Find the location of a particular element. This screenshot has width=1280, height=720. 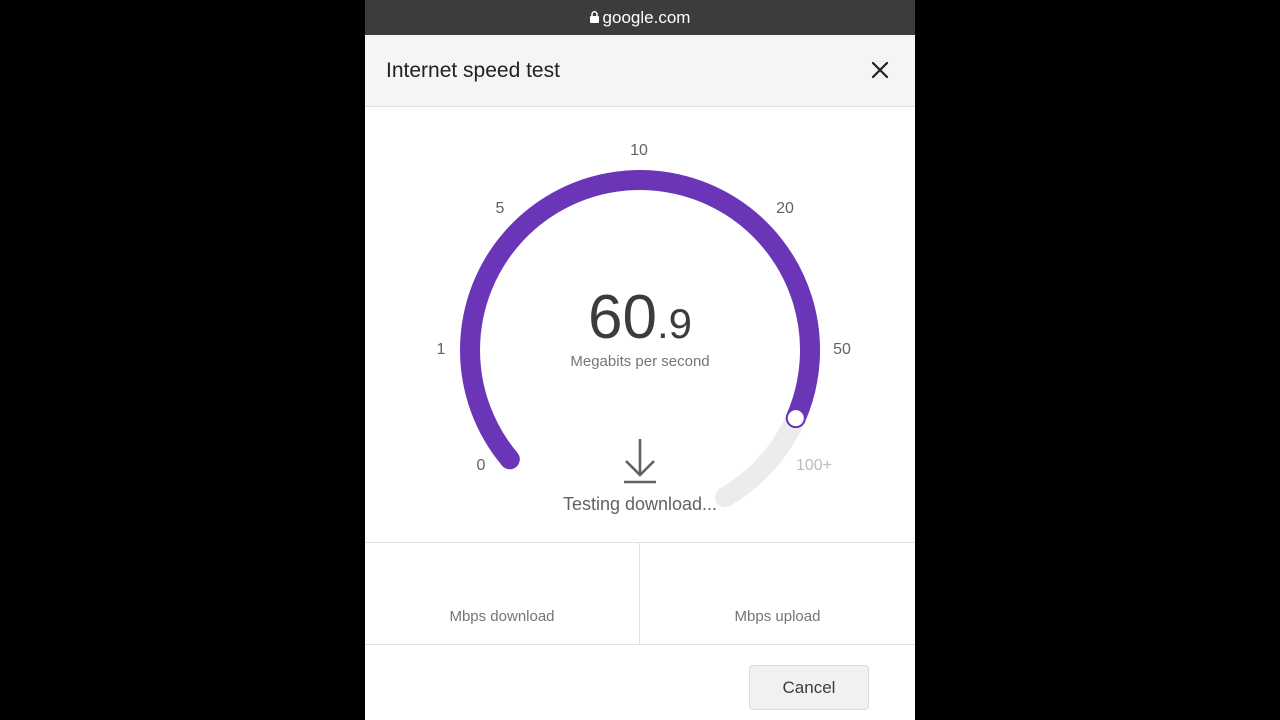

tick-label: 0 is located at coordinates (481, 465).